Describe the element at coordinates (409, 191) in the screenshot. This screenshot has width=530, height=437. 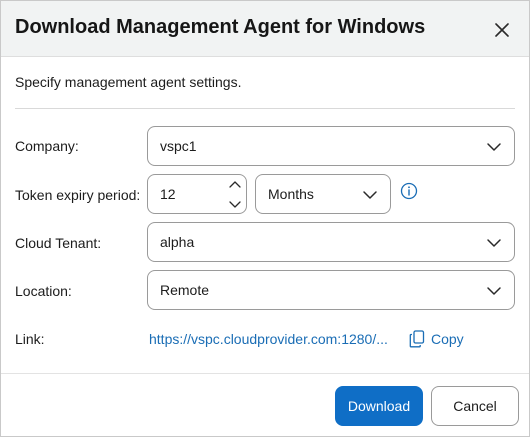
I see `info-icon` at that location.